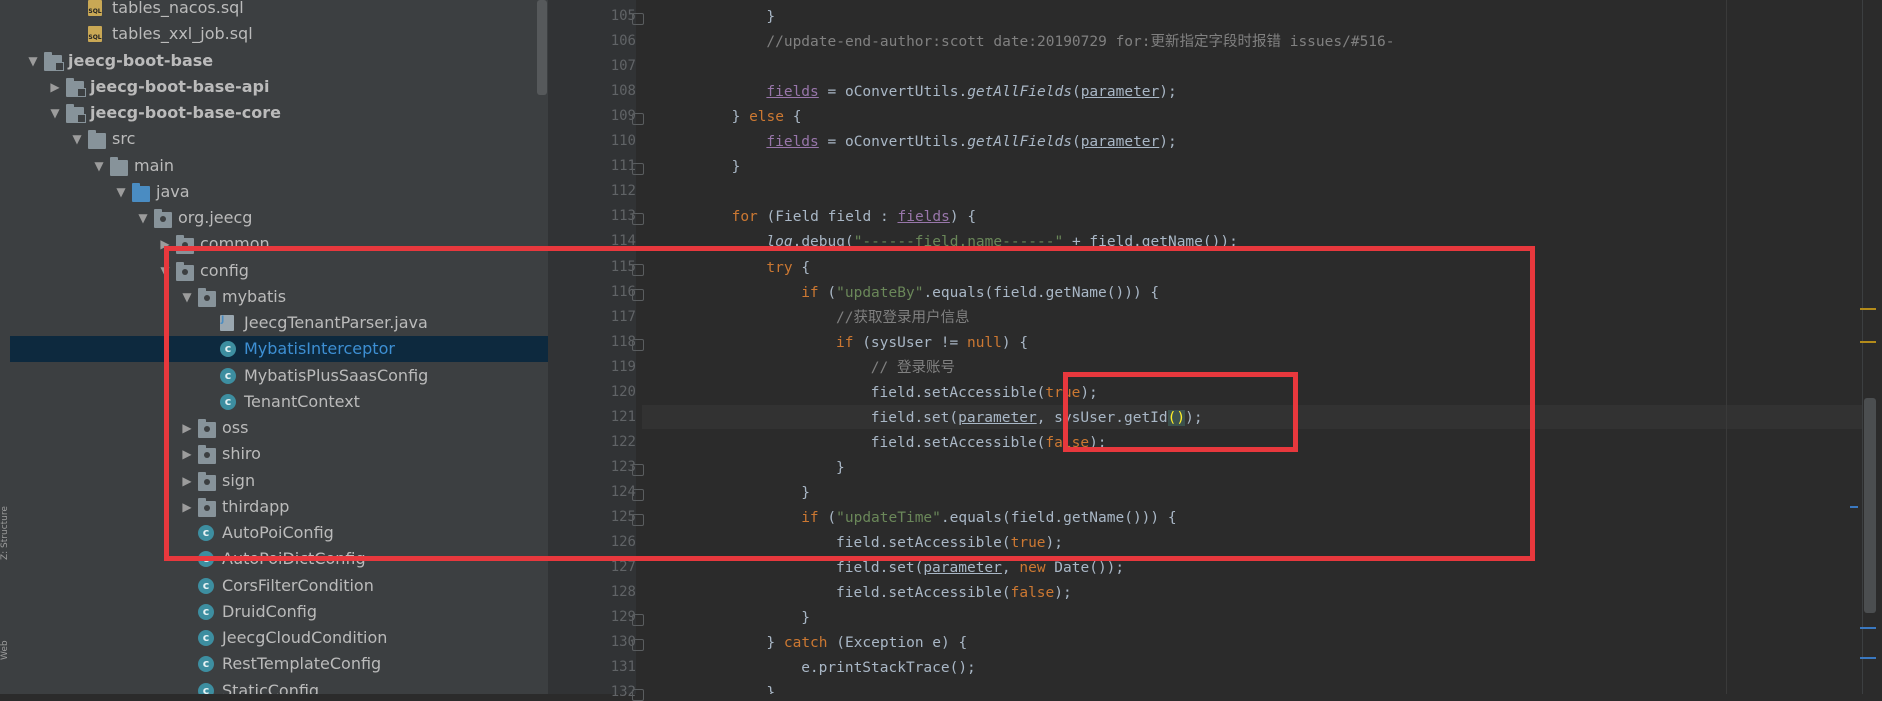  What do you see at coordinates (279, 61) in the screenshot?
I see `tree-item: ▼ jeecg-boot-base` at bounding box center [279, 61].